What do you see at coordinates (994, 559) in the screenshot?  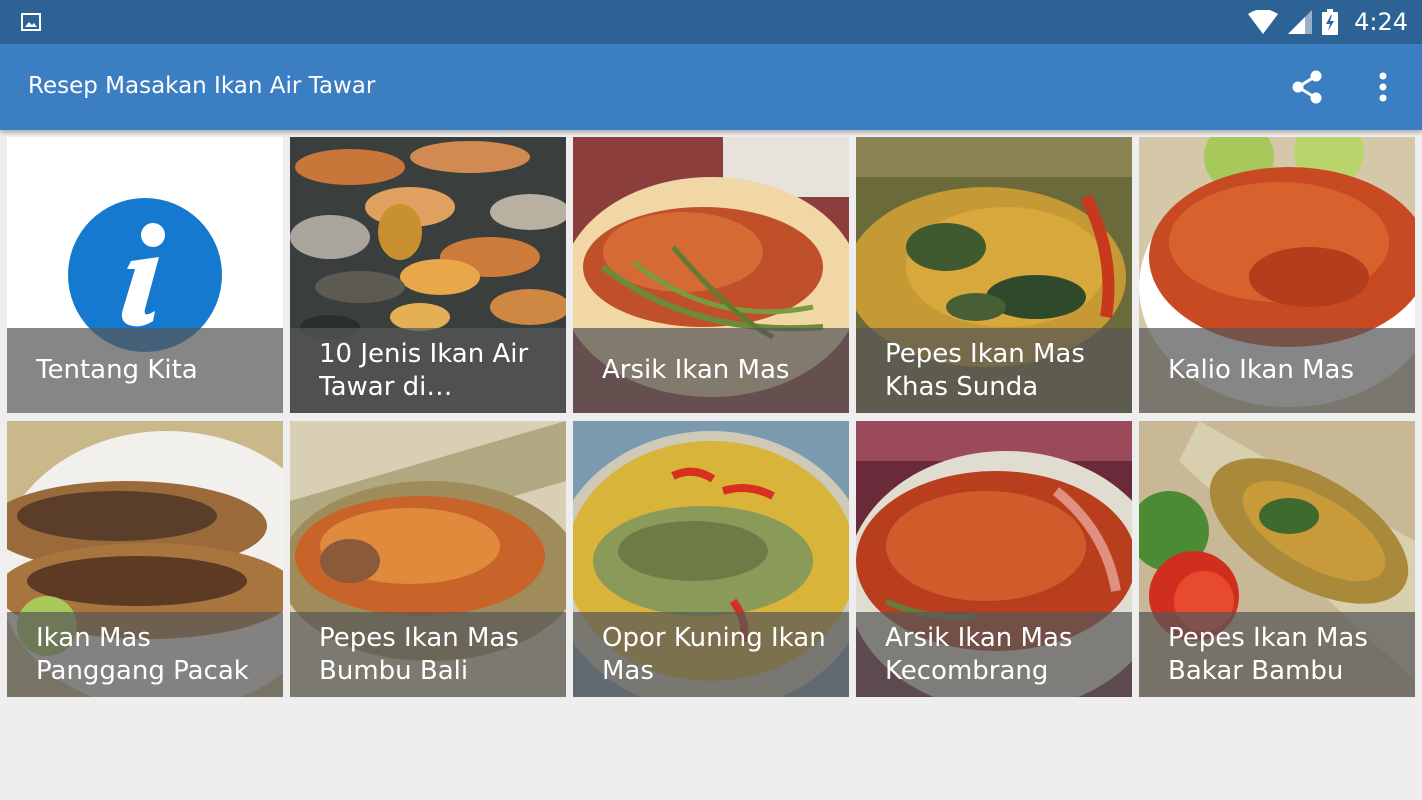 I see `tile-arsik-kecombrang: Arsik Ikan Mas Kecombrang` at bounding box center [994, 559].